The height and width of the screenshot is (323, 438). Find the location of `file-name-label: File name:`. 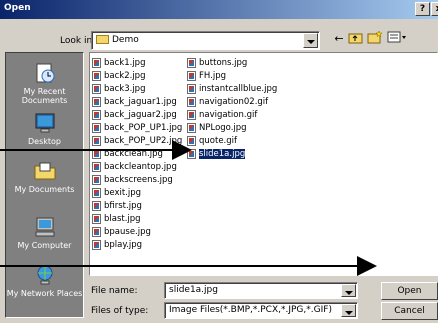

file-name-label: File name: is located at coordinates (114, 291).